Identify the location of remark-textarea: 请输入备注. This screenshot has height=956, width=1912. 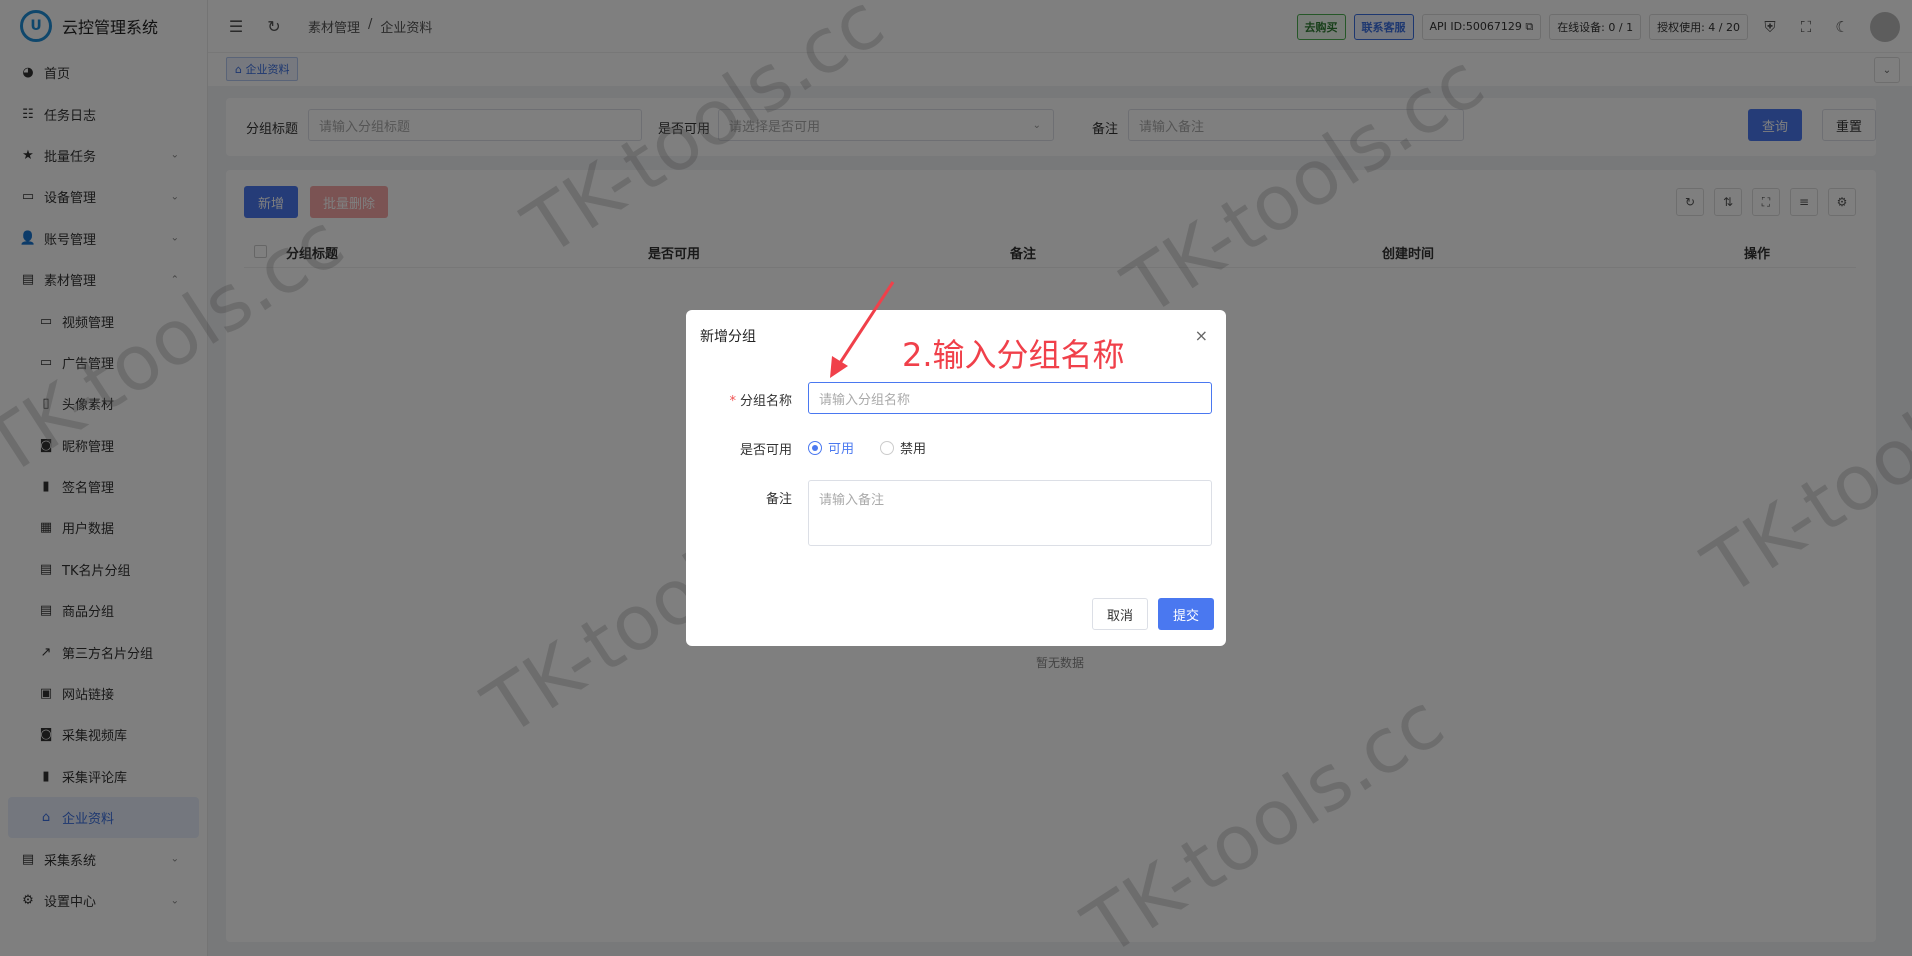
(1010, 513).